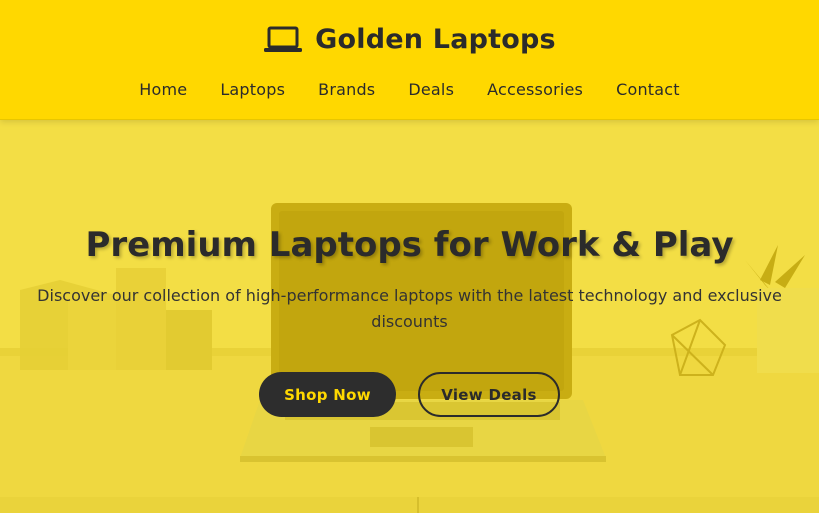 This screenshot has height=513, width=819. I want to click on brand: Golden Laptops, so click(409, 39).